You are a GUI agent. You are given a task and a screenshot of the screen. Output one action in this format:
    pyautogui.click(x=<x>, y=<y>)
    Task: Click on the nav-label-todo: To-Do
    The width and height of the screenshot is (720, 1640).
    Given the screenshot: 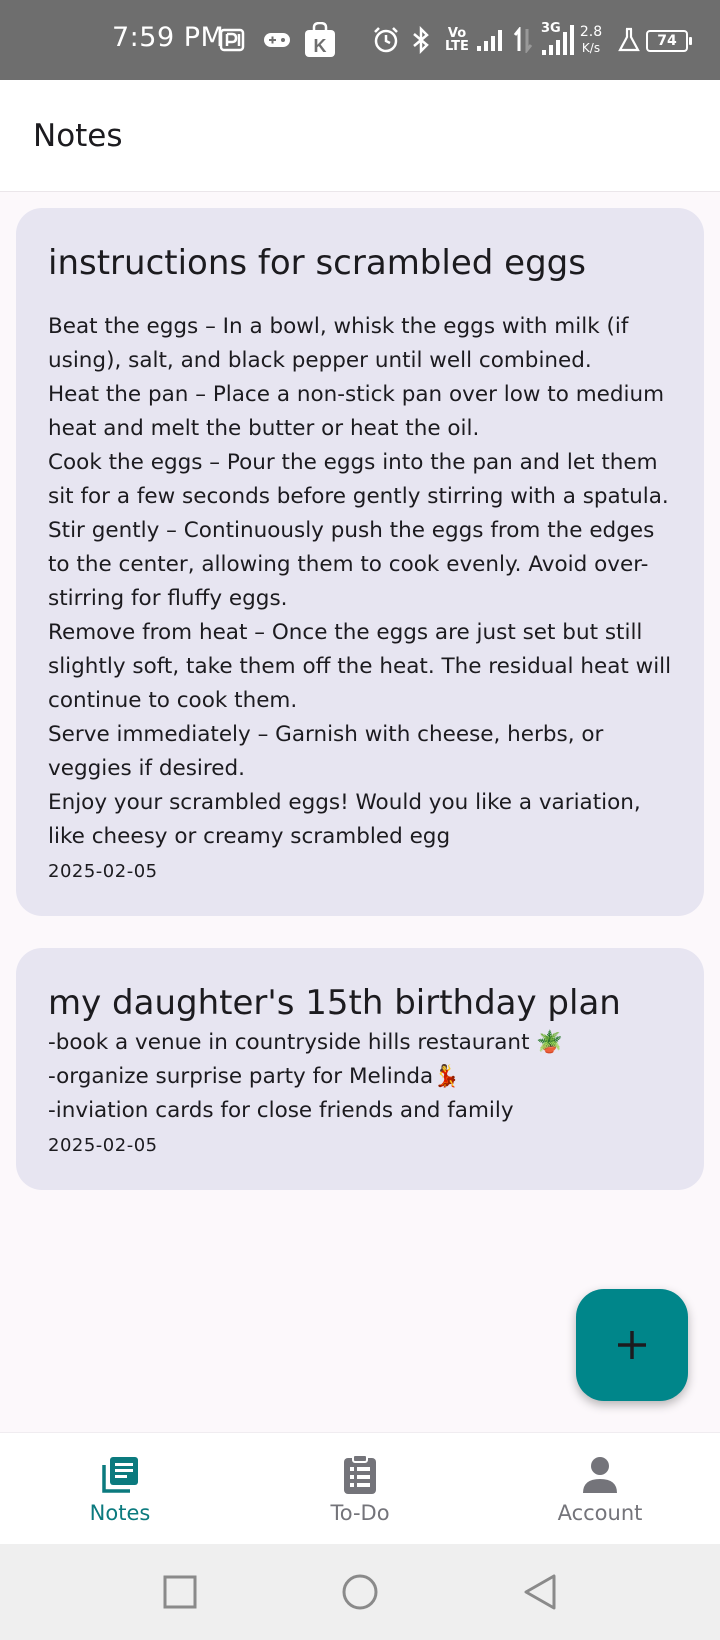 What is the action you would take?
    pyautogui.click(x=360, y=1513)
    